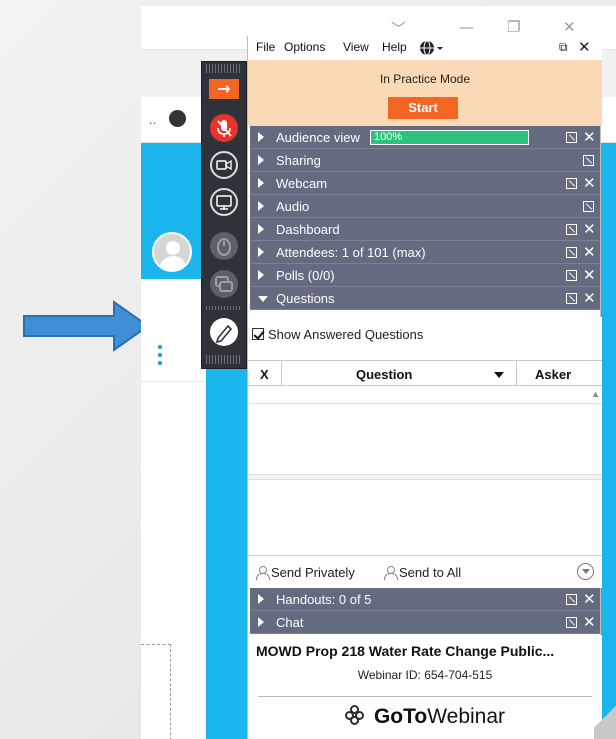 The width and height of the screenshot is (616, 739). Describe the element at coordinates (264, 374) in the screenshot. I see `column-x: X` at that location.